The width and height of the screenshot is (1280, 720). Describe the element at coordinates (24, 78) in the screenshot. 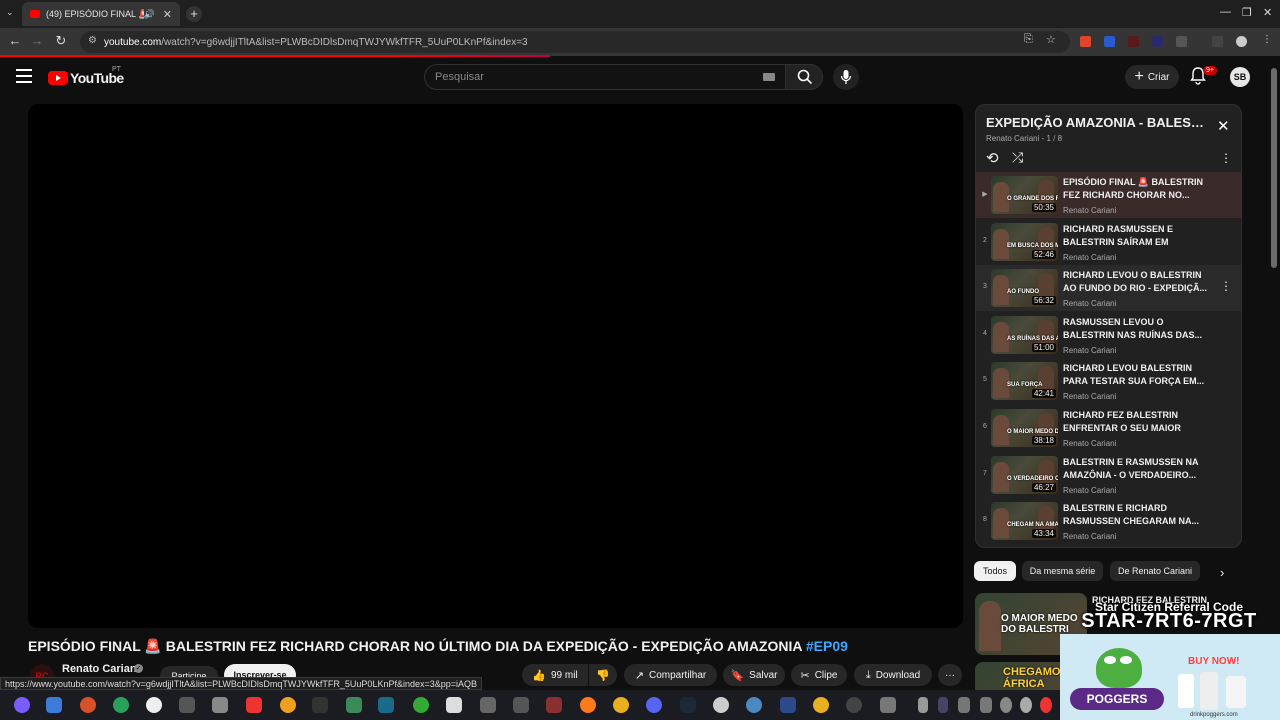

I see `menu-icon` at that location.